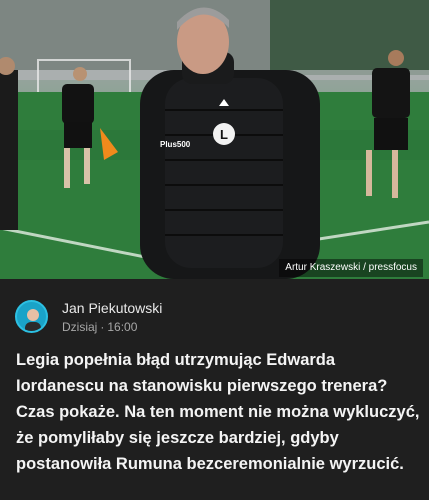  What do you see at coordinates (122, 327) in the screenshot?
I see `post-time: 16:00` at bounding box center [122, 327].